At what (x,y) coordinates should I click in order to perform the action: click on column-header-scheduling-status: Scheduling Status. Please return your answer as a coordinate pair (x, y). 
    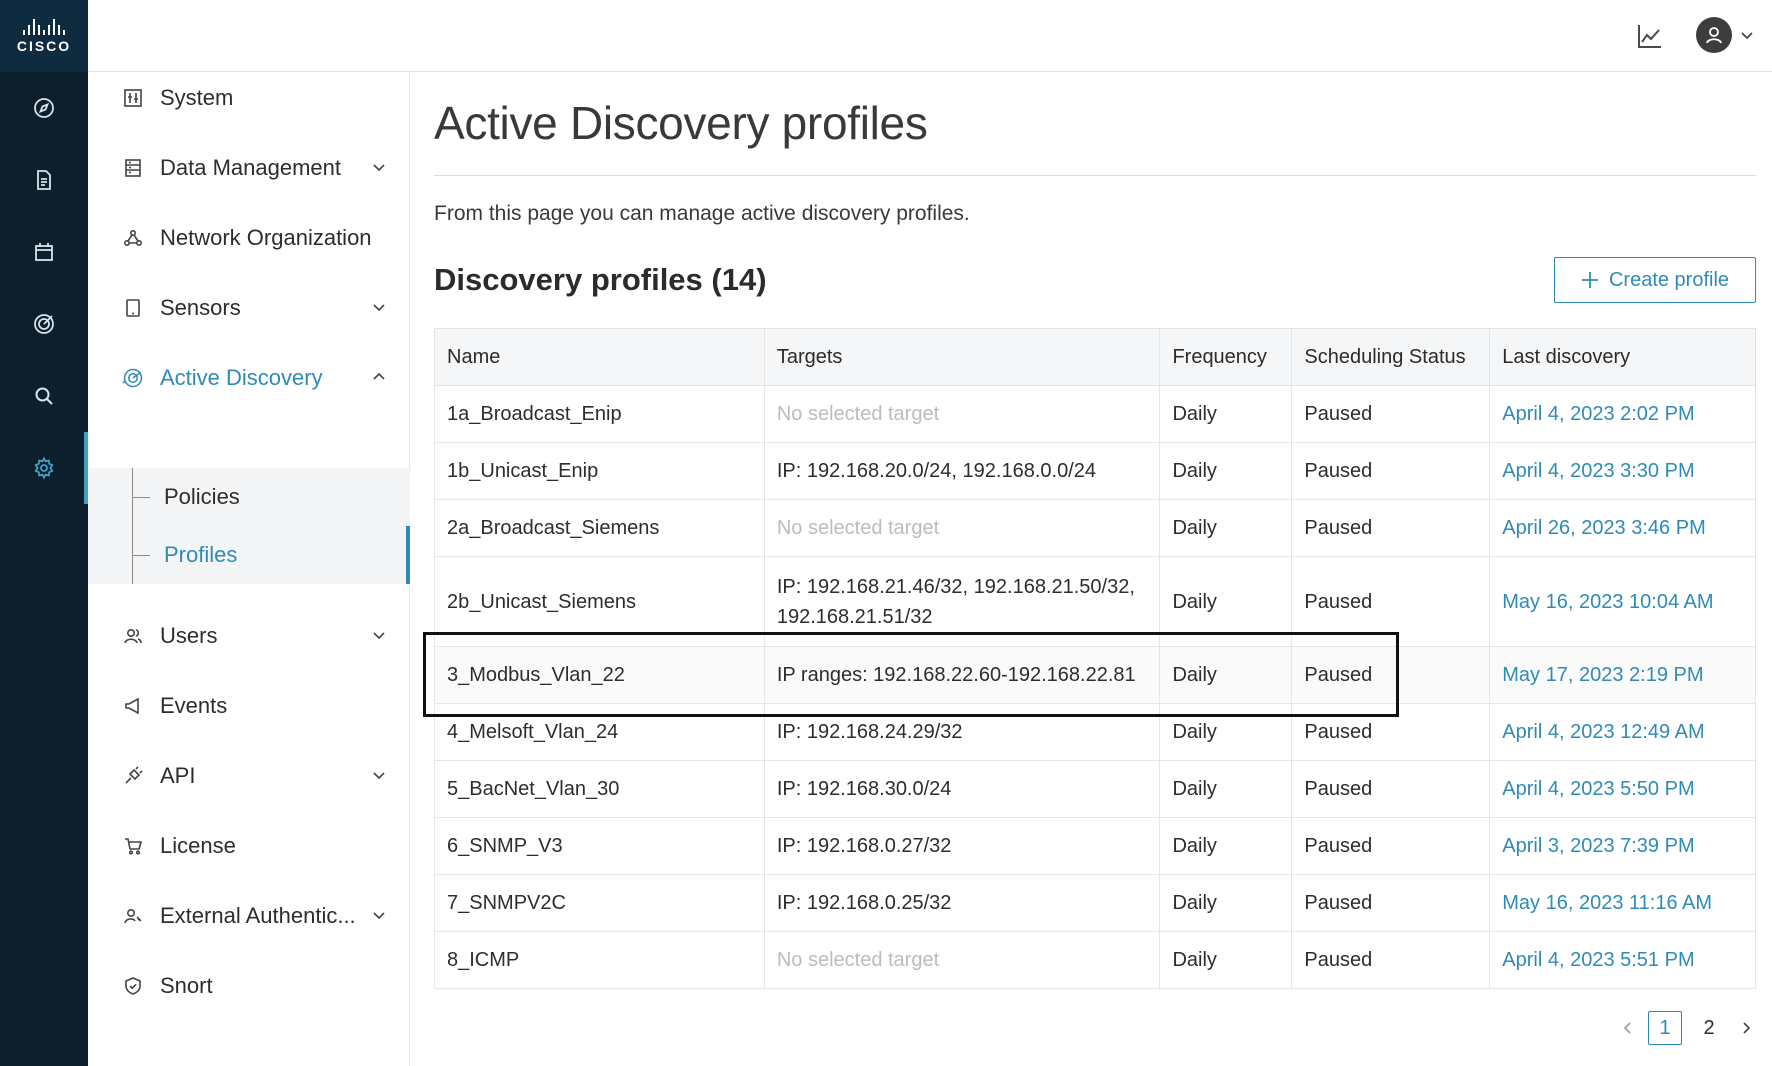
    Looking at the image, I should click on (1391, 357).